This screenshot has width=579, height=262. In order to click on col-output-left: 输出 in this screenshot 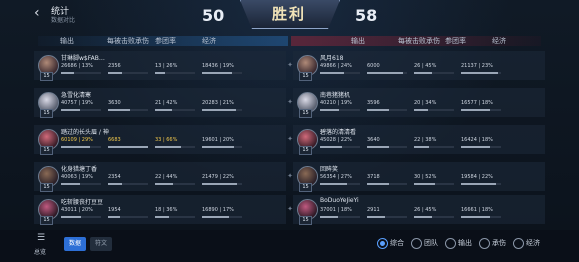, I will do `click(67, 41)`.